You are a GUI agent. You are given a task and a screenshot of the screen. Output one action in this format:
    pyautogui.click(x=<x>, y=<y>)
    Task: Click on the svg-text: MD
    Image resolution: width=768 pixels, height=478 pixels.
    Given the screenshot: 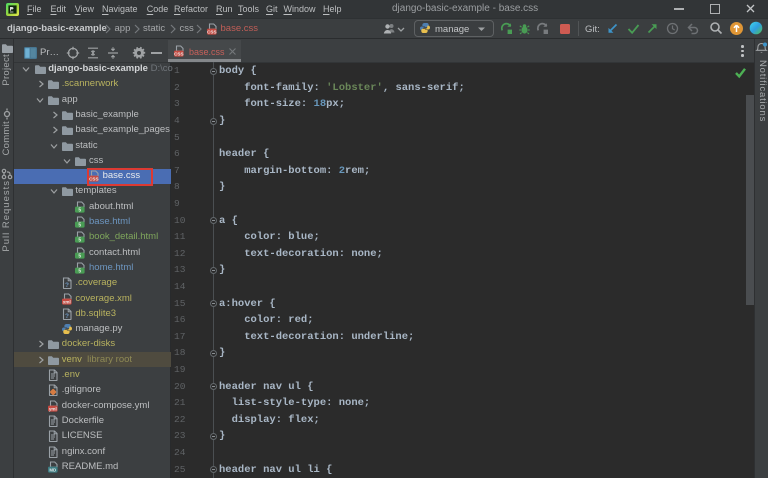 What is the action you would take?
    pyautogui.click(x=53, y=469)
    